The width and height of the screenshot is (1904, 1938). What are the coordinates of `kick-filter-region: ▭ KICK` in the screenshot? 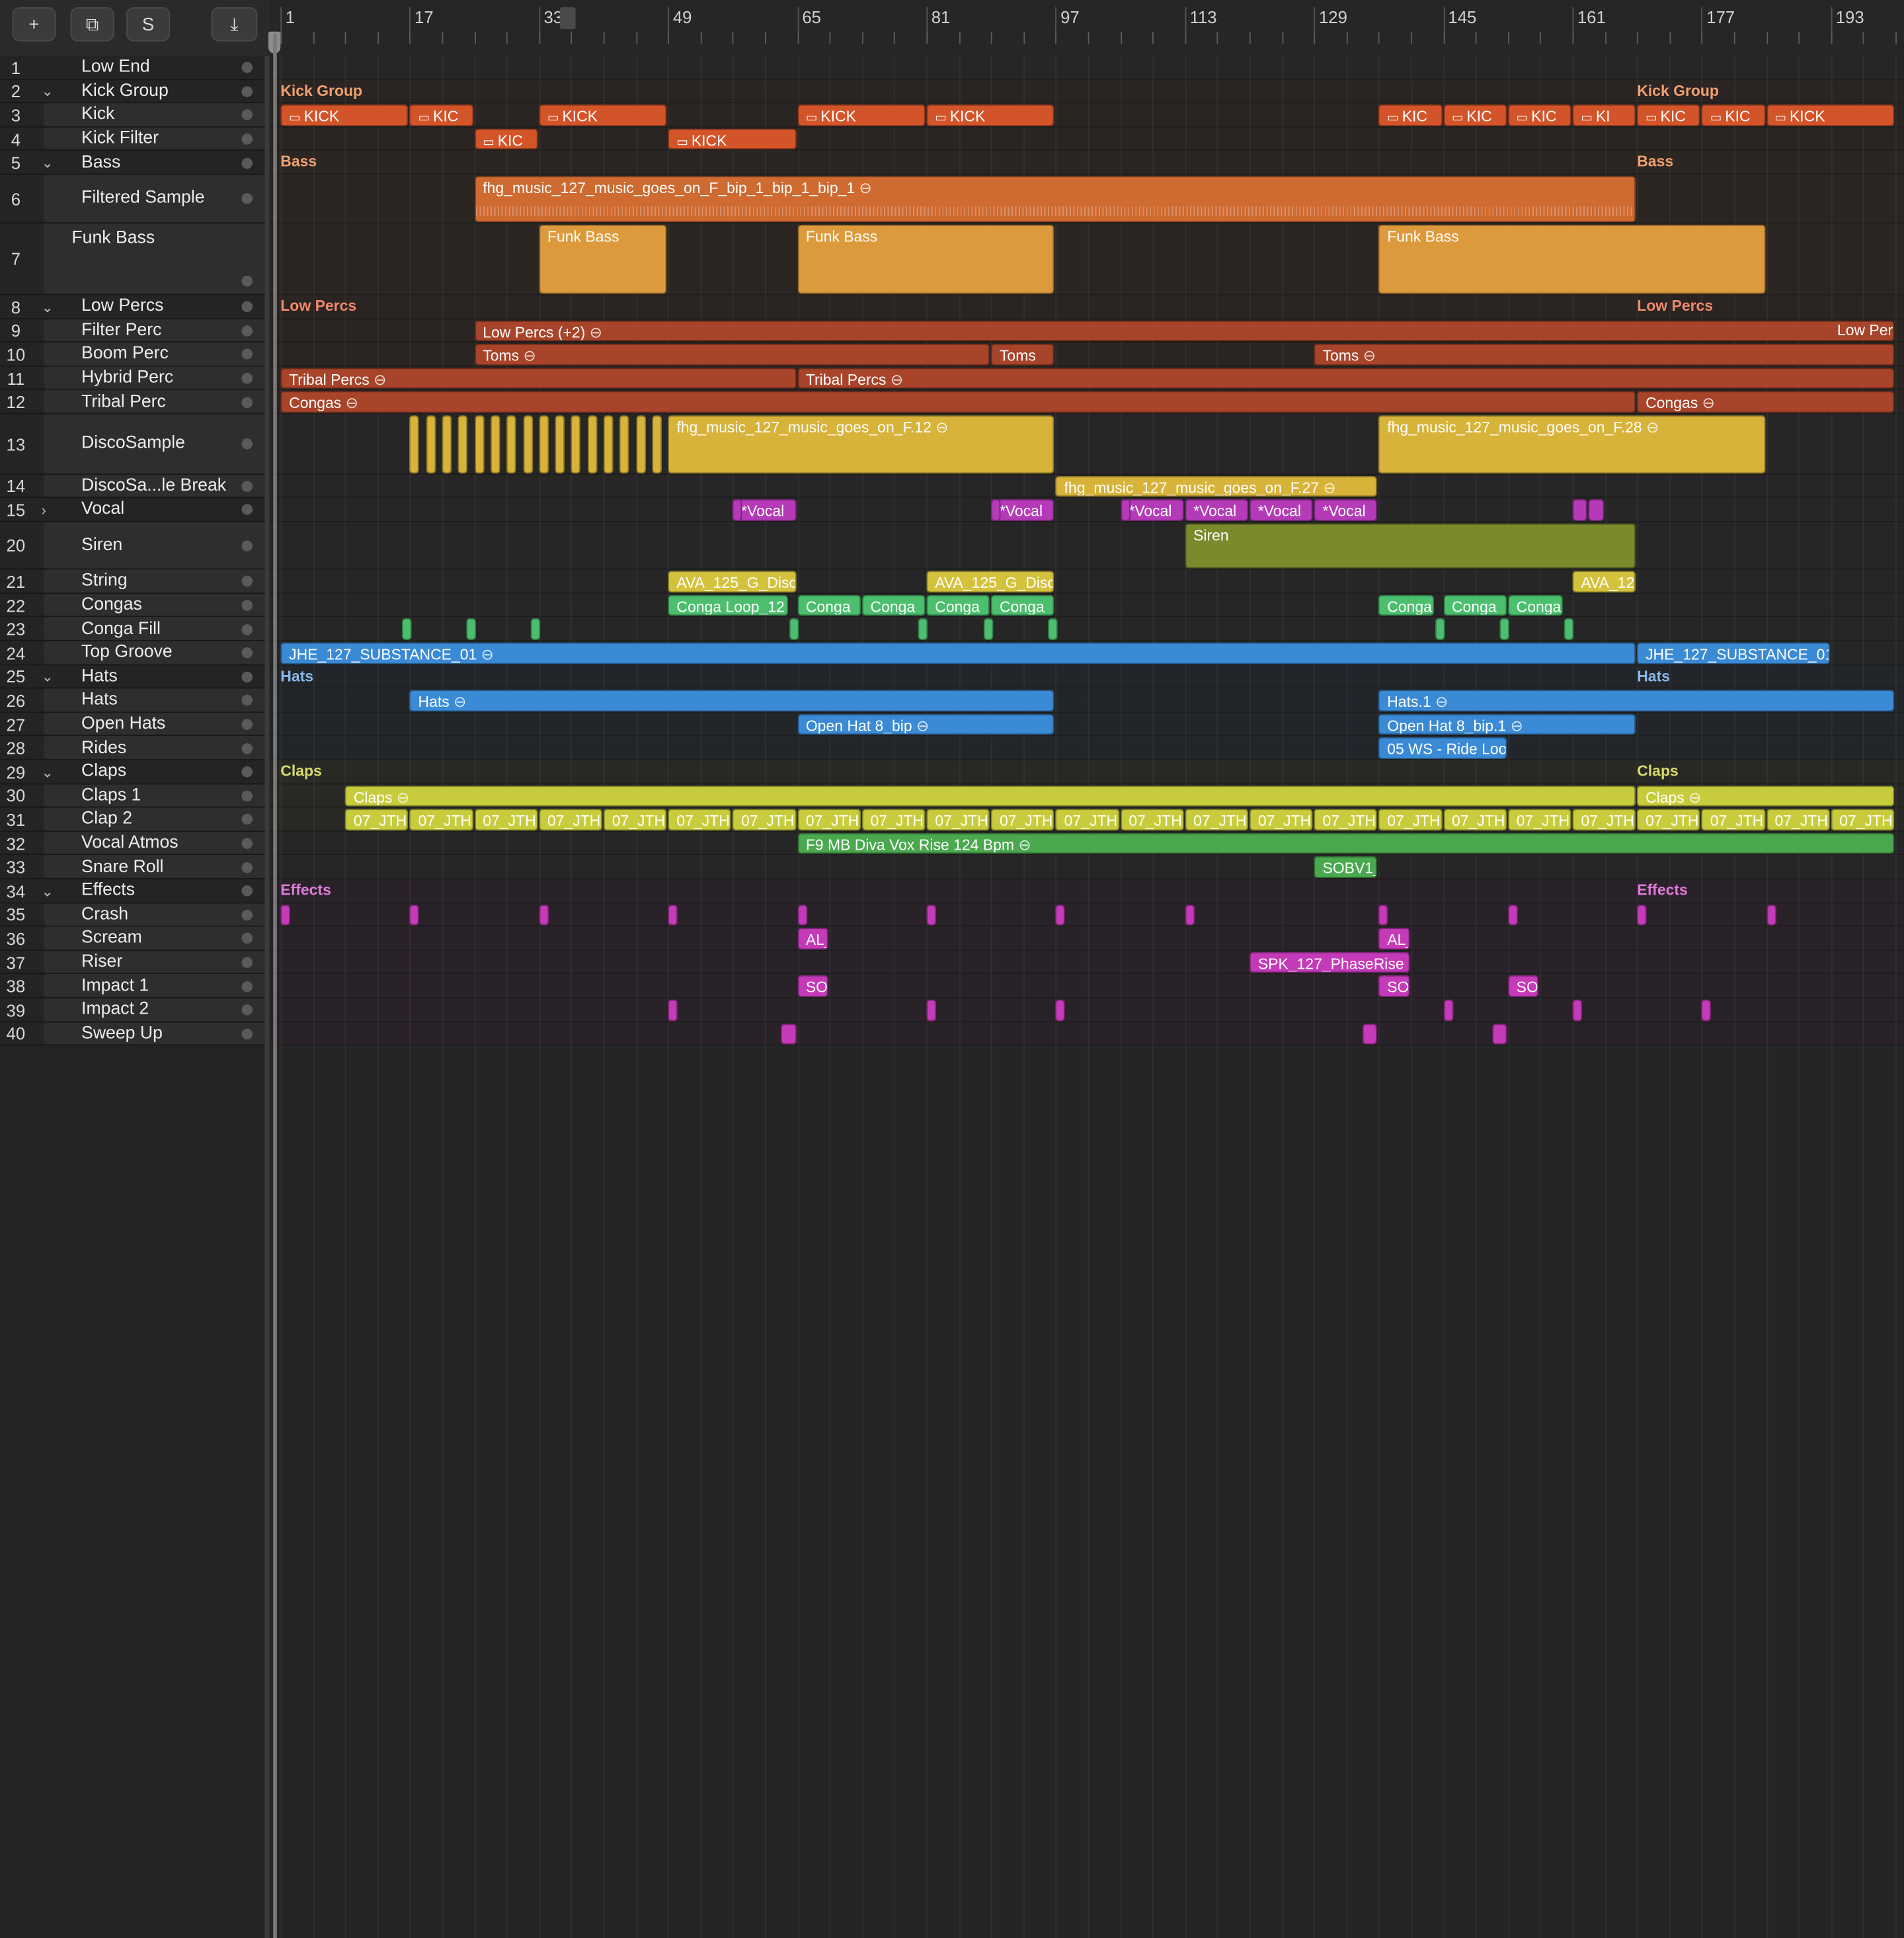 It's located at (732, 139).